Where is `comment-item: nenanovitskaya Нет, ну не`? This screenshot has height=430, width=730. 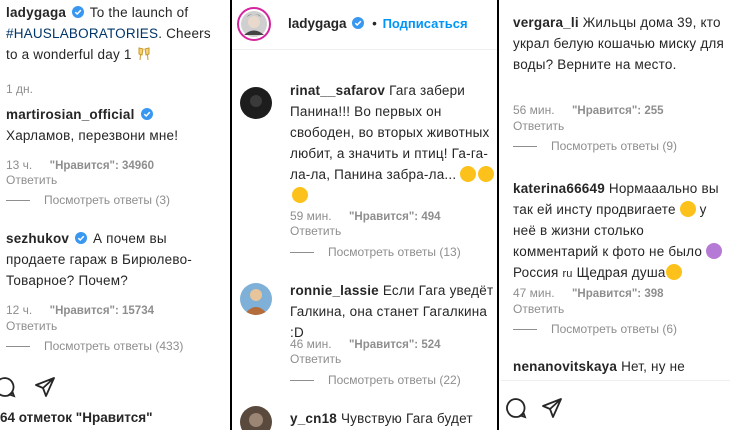
comment-item: nenanovitskaya Нет, ну не is located at coordinates (619, 366).